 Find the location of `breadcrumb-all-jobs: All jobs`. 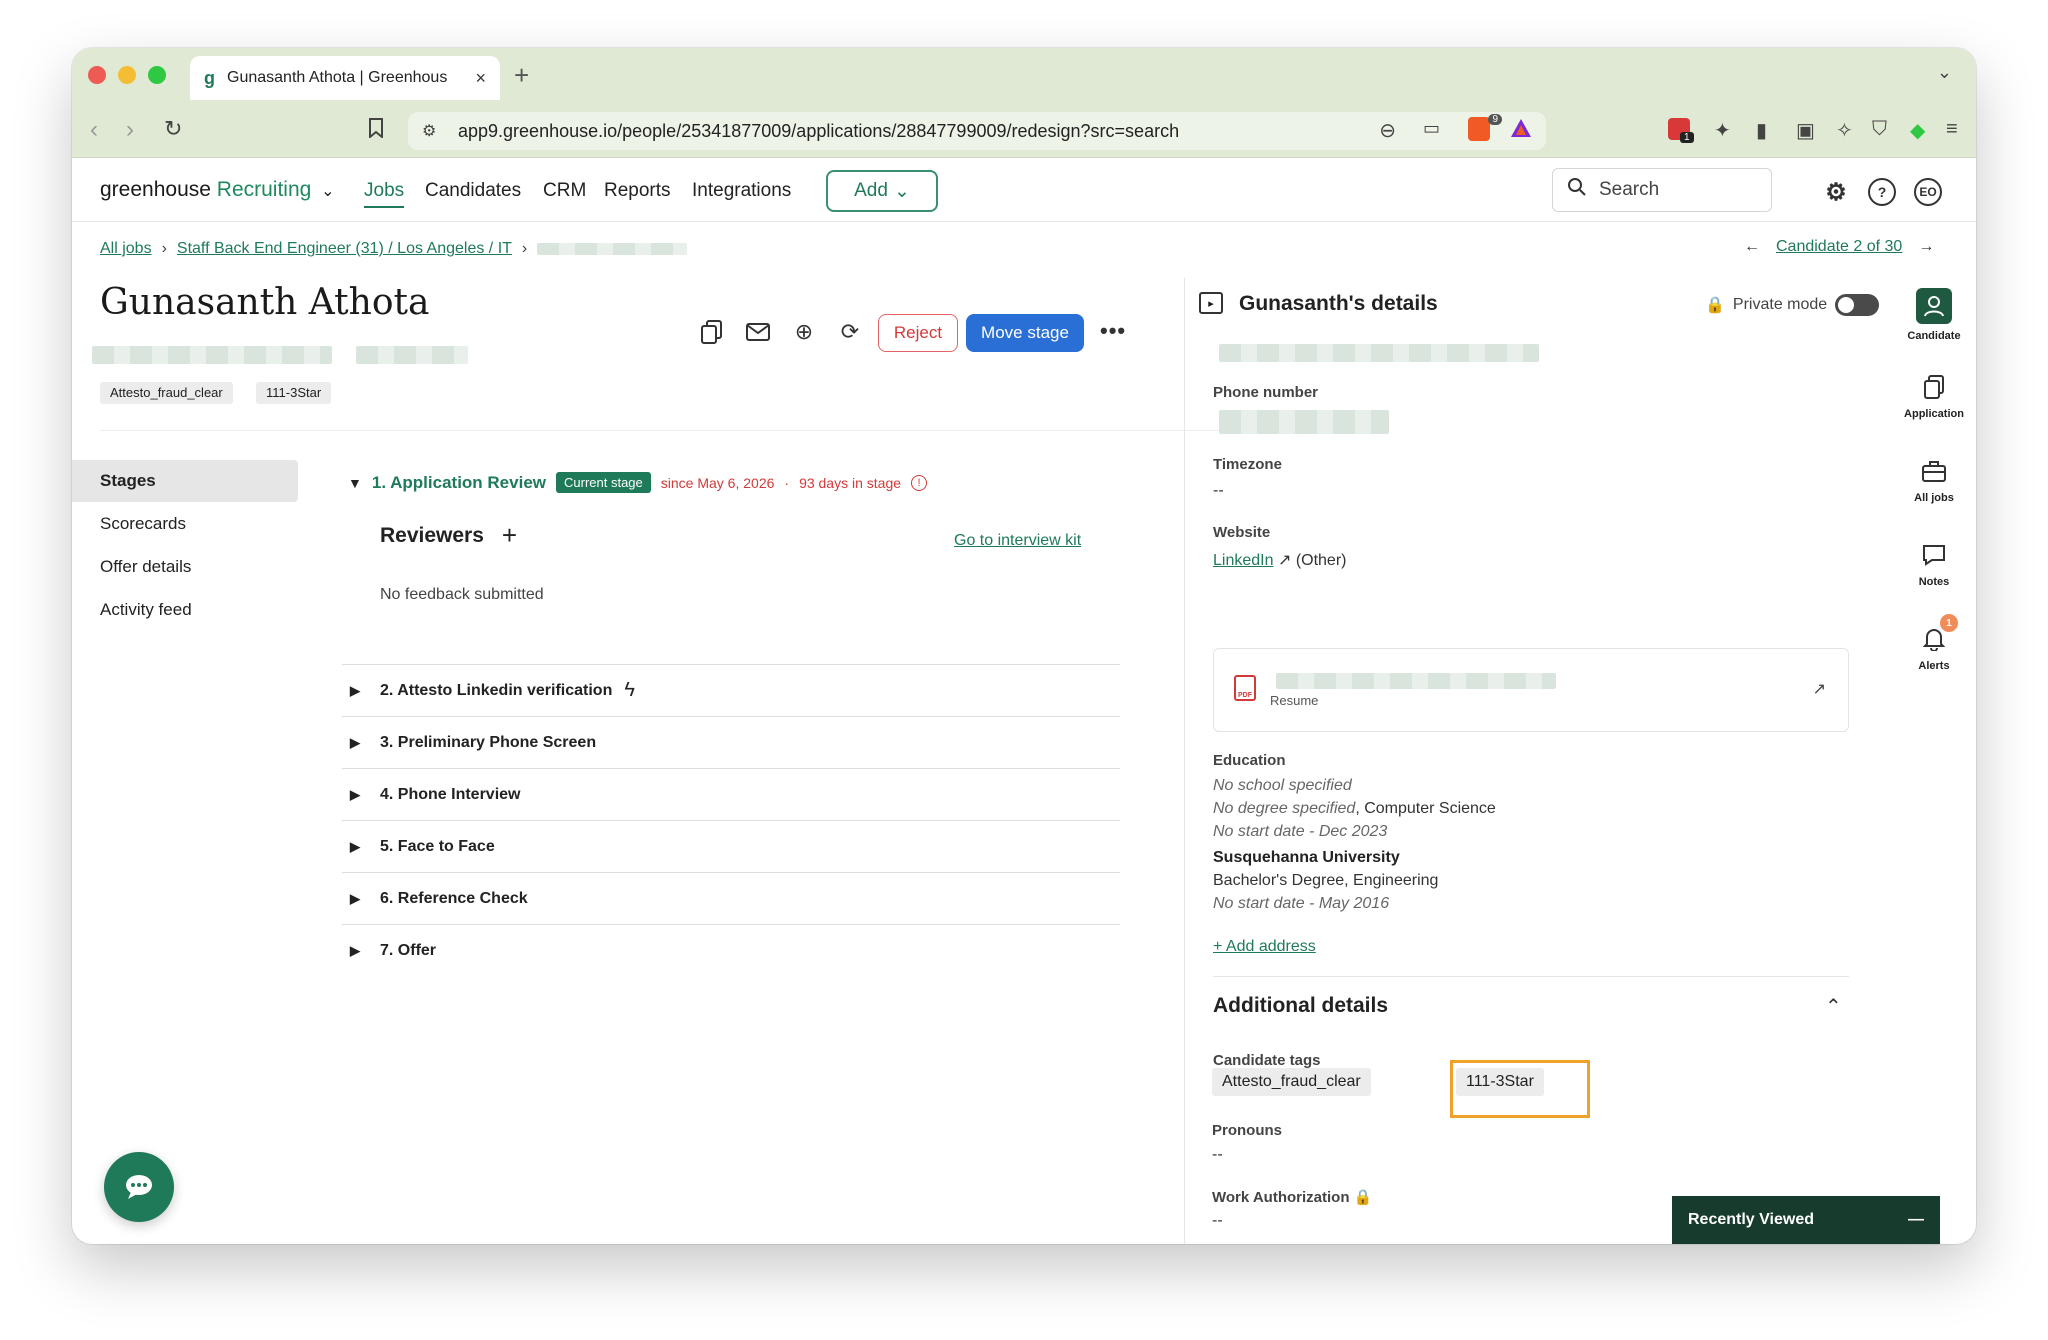

breadcrumb-all-jobs: All jobs is located at coordinates (126, 249).